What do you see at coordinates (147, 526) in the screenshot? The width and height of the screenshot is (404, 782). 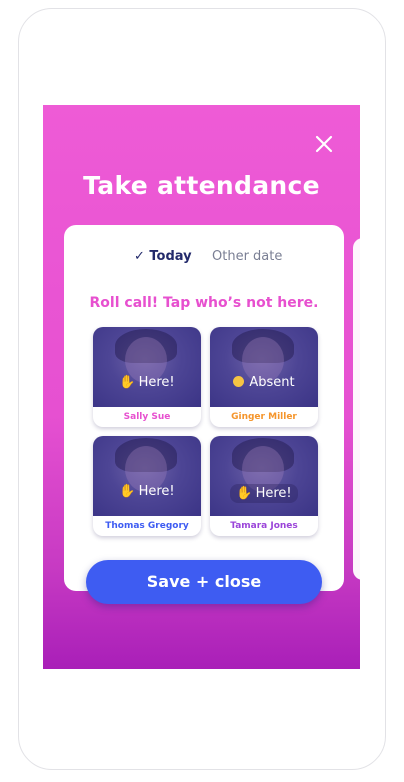 I see `student-name: Thomas Gregory` at bounding box center [147, 526].